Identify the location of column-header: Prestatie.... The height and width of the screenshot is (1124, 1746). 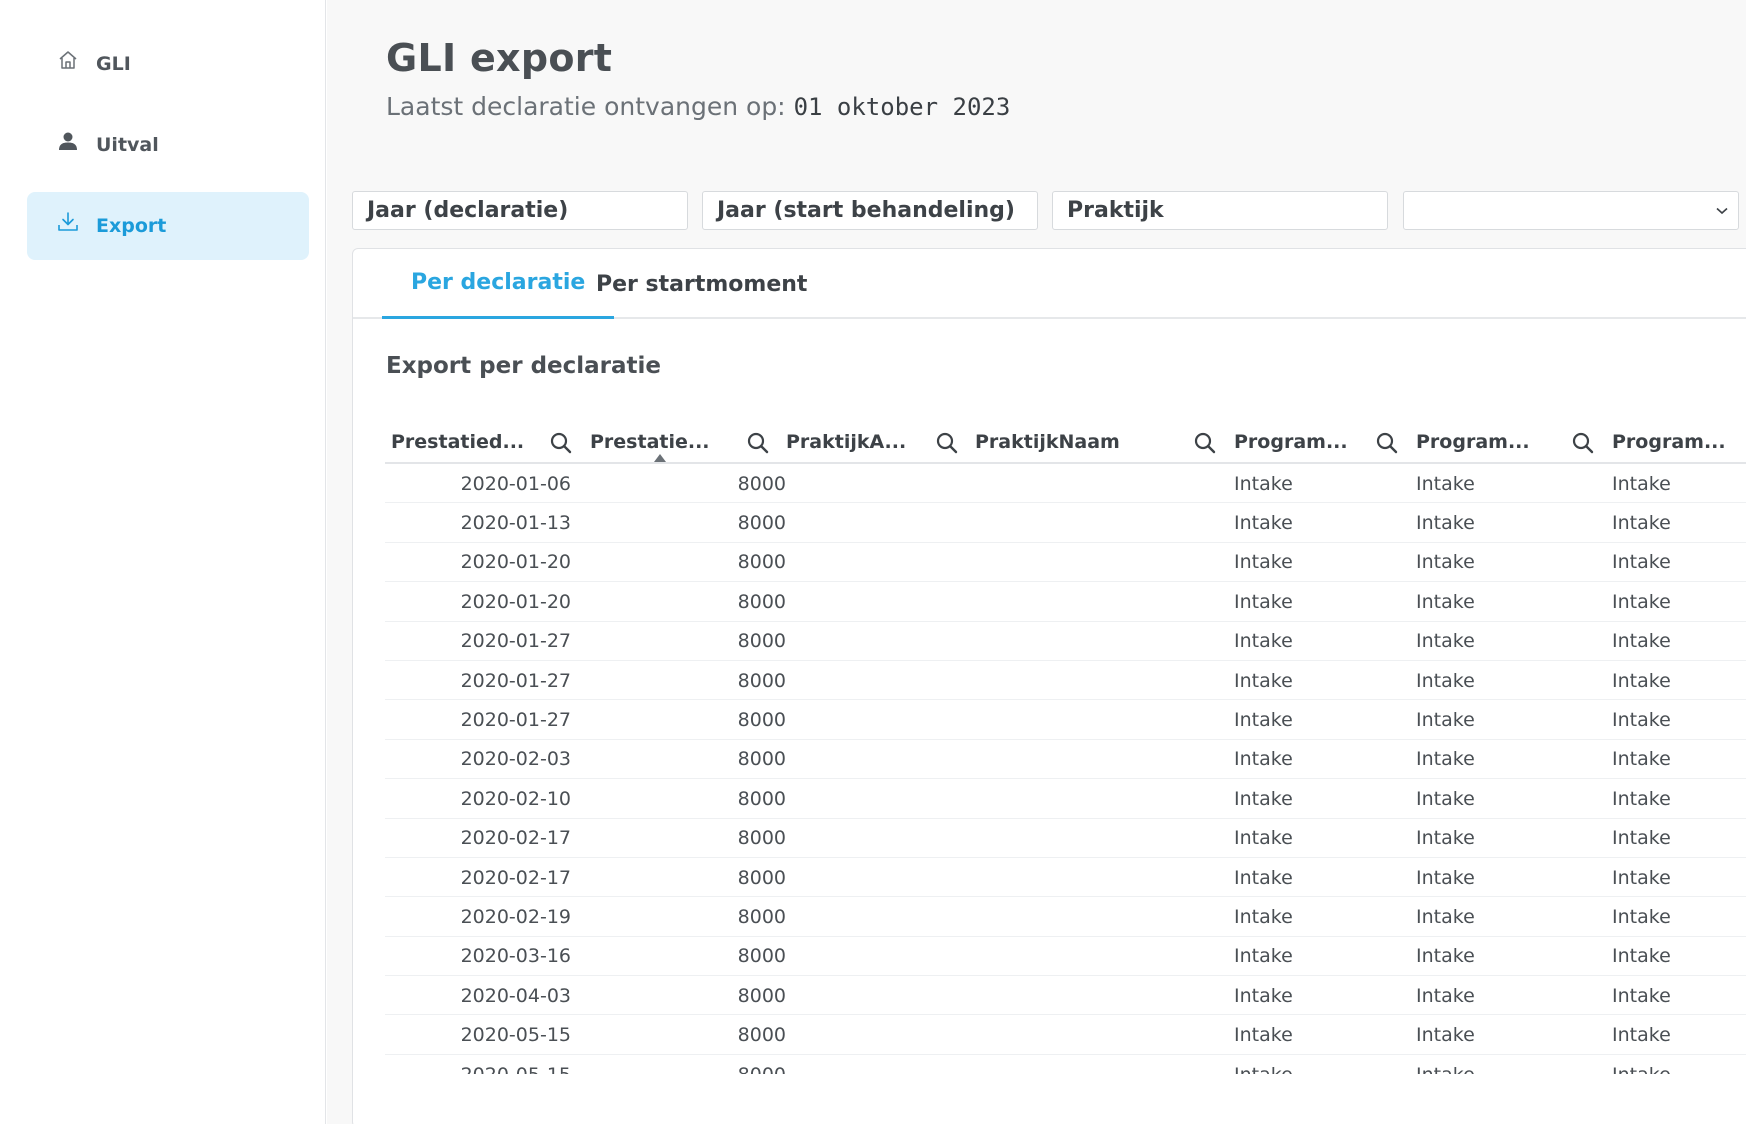
(650, 441).